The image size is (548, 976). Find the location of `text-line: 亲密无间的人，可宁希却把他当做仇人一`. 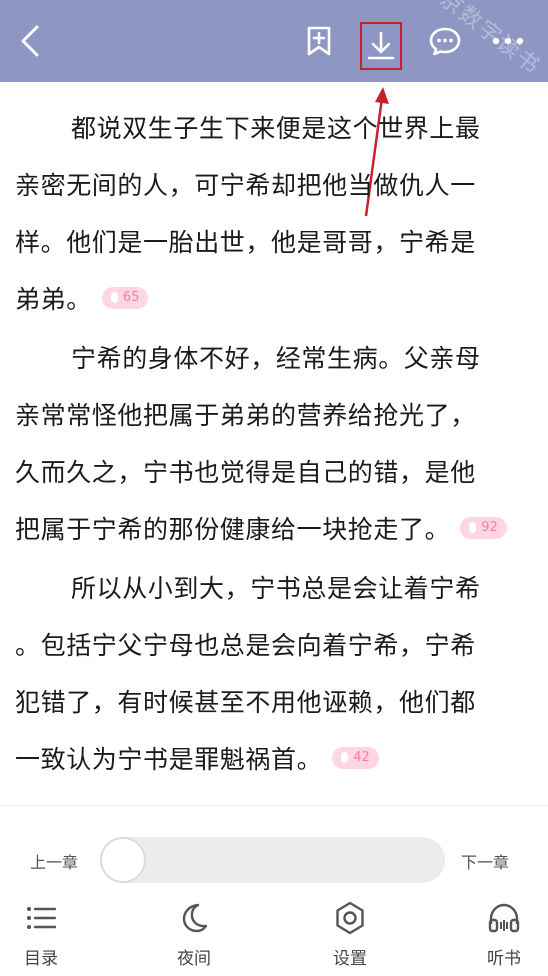

text-line: 亲密无间的人，可宁希却把他当做仇人一 is located at coordinates (245, 185).